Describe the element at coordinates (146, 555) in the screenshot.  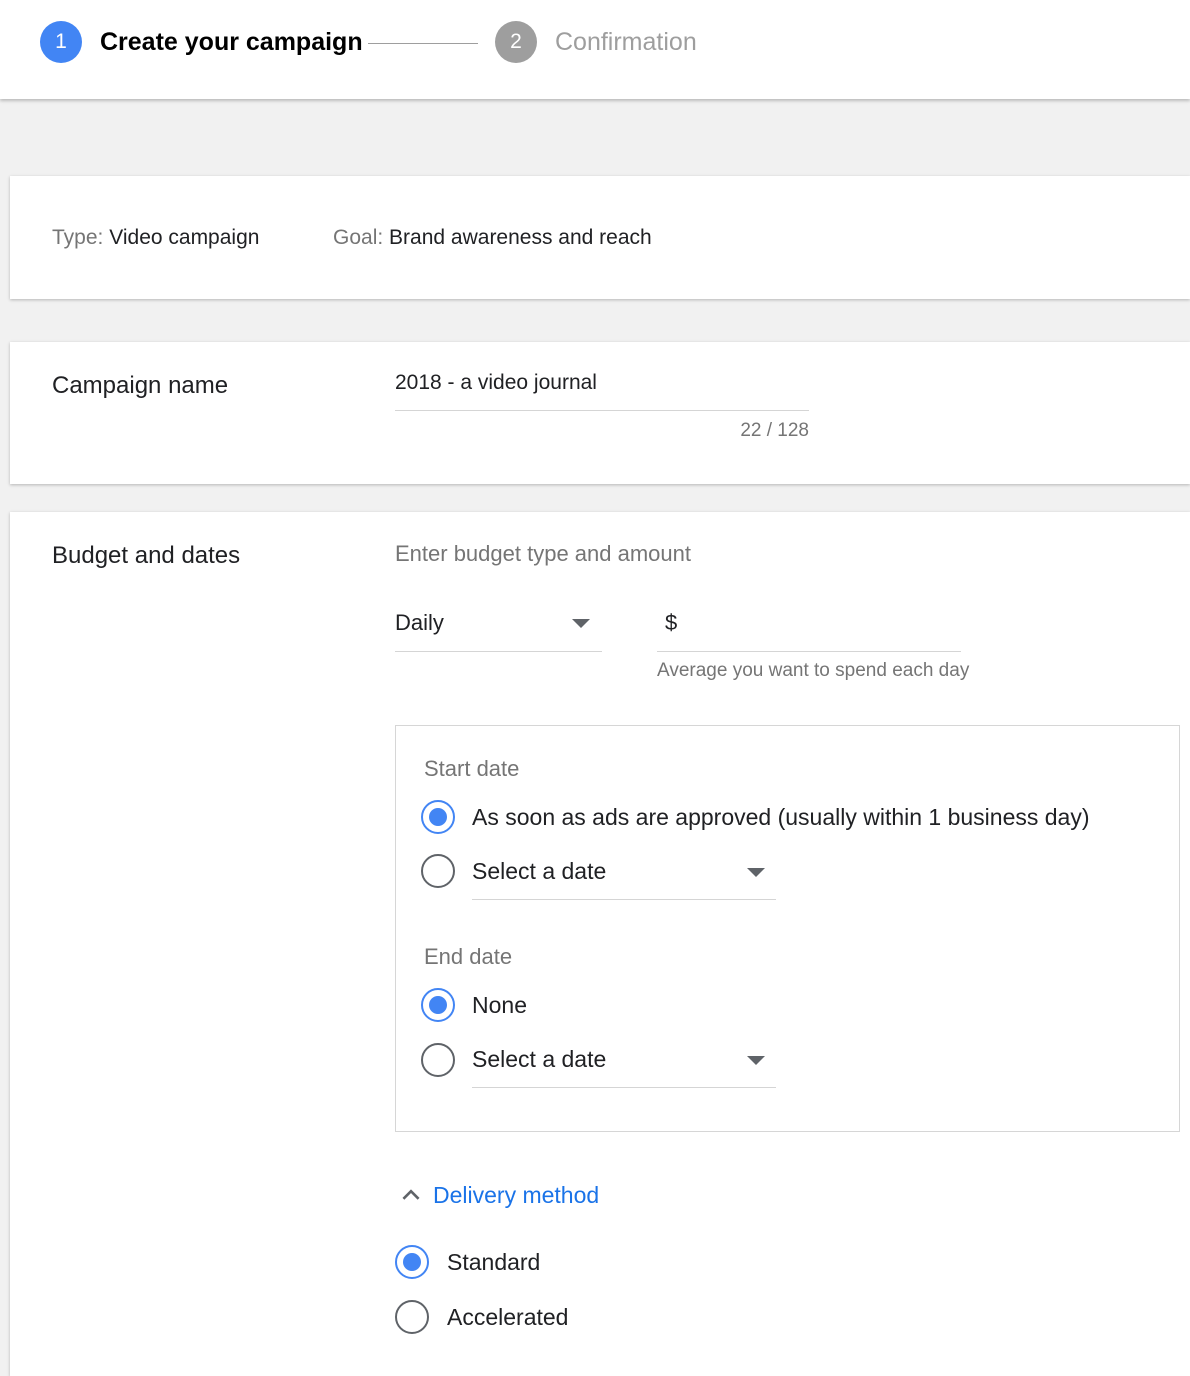
I see `budget-dates-heading: Budget and dates` at that location.